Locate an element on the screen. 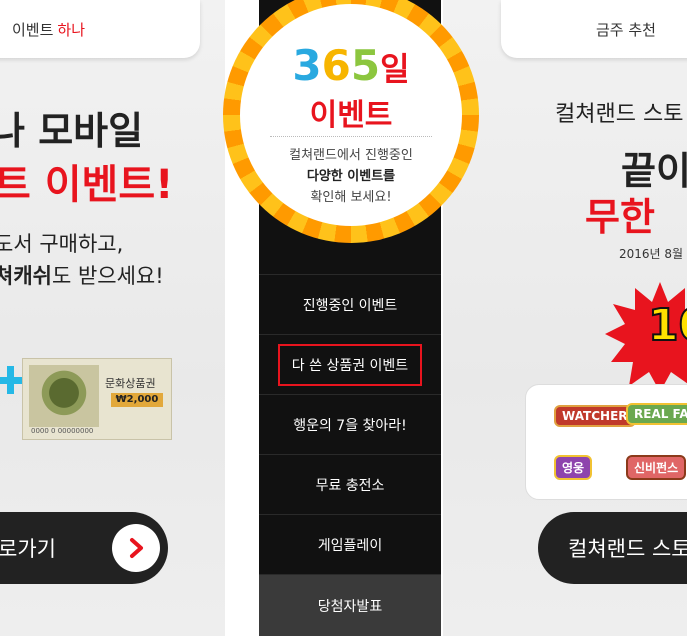 The width and height of the screenshot is (687, 636). badge-sub-1: 컬쳐랜드에서 진행중인 is located at coordinates (351, 155).